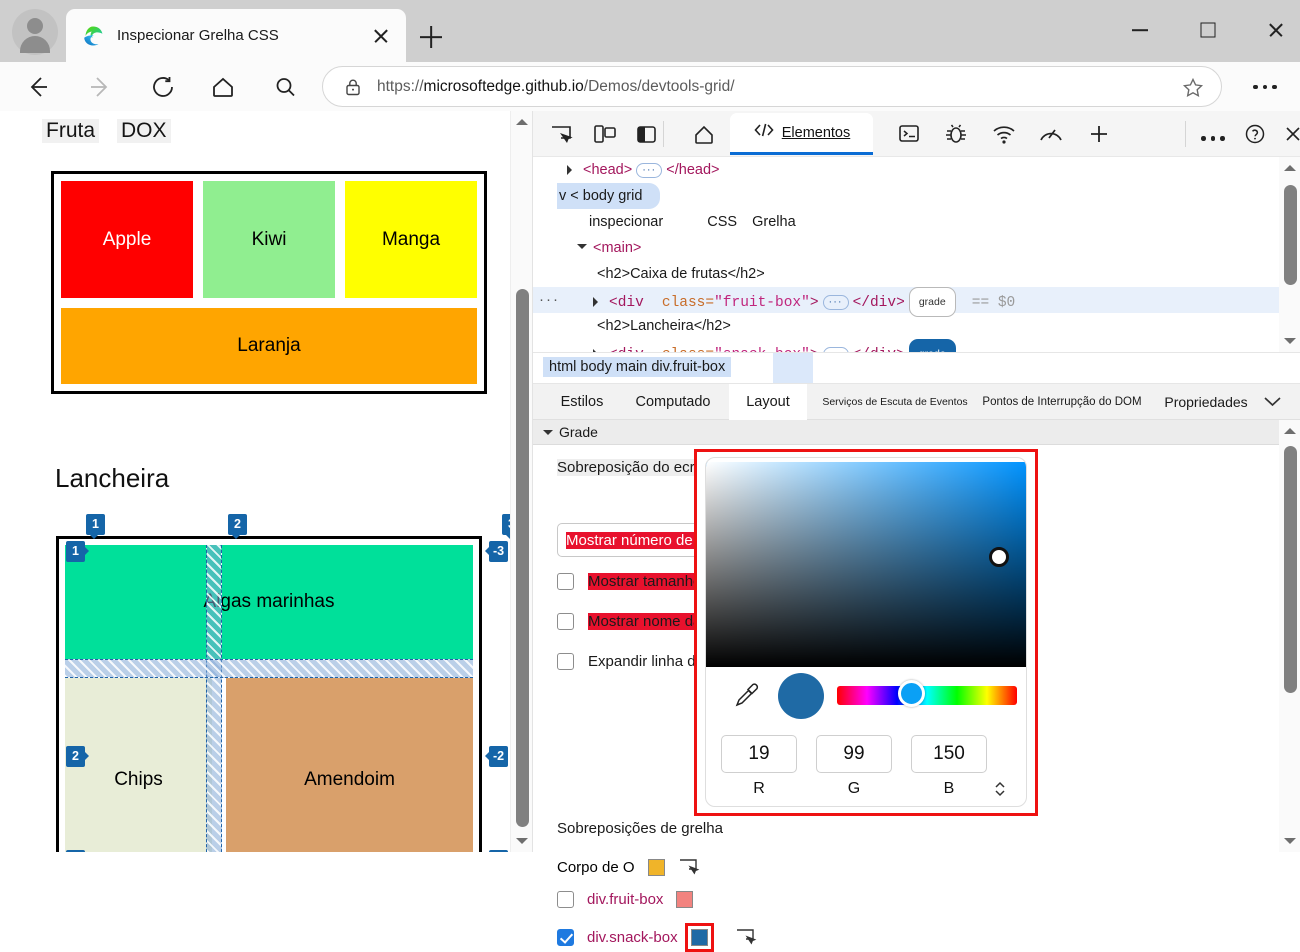 This screenshot has height=952, width=1300. What do you see at coordinates (1272, 400) in the screenshot?
I see `chevron-down-icon` at bounding box center [1272, 400].